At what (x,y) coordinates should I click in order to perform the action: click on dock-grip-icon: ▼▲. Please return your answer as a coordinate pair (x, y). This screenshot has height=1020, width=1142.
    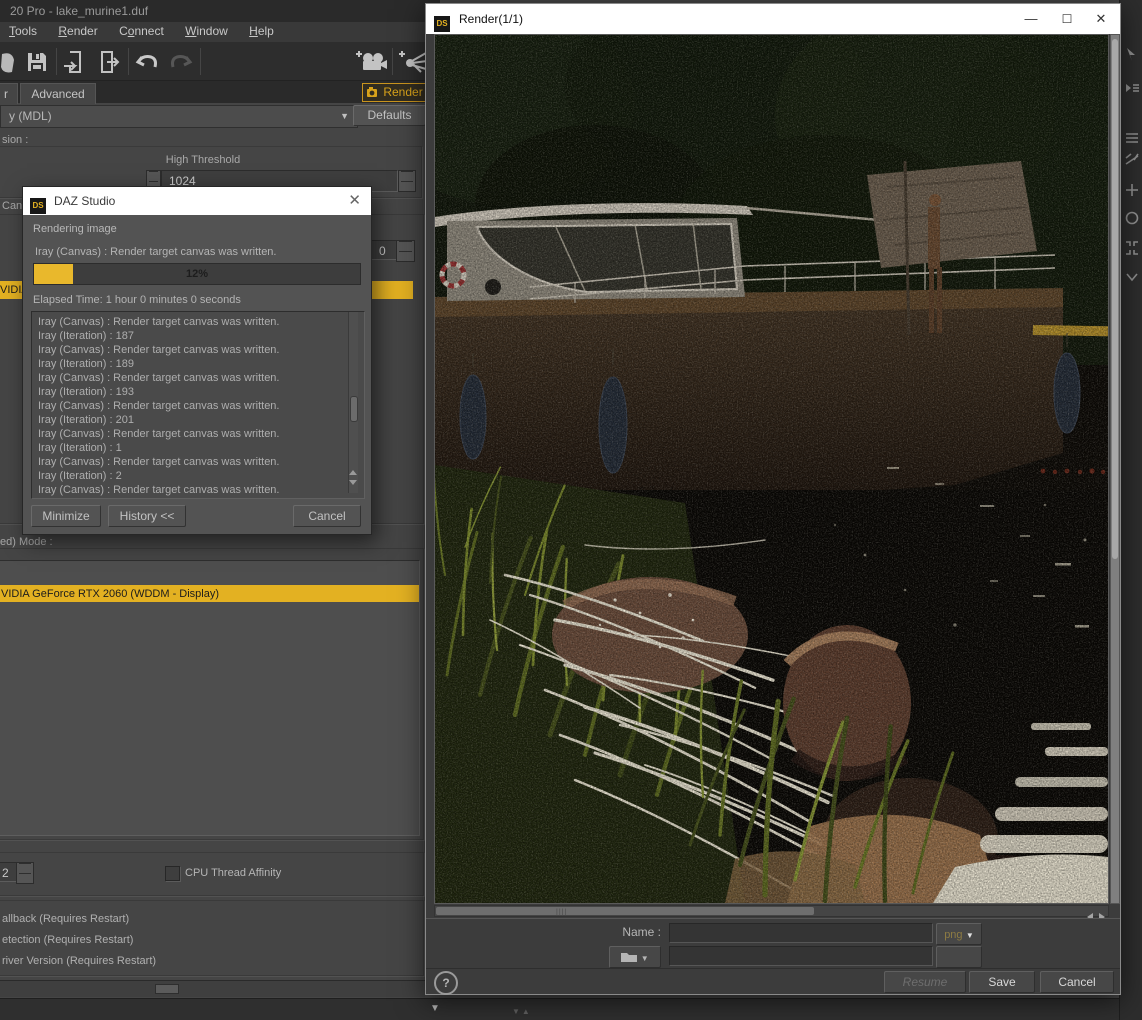
    Looking at the image, I should click on (522, 1011).